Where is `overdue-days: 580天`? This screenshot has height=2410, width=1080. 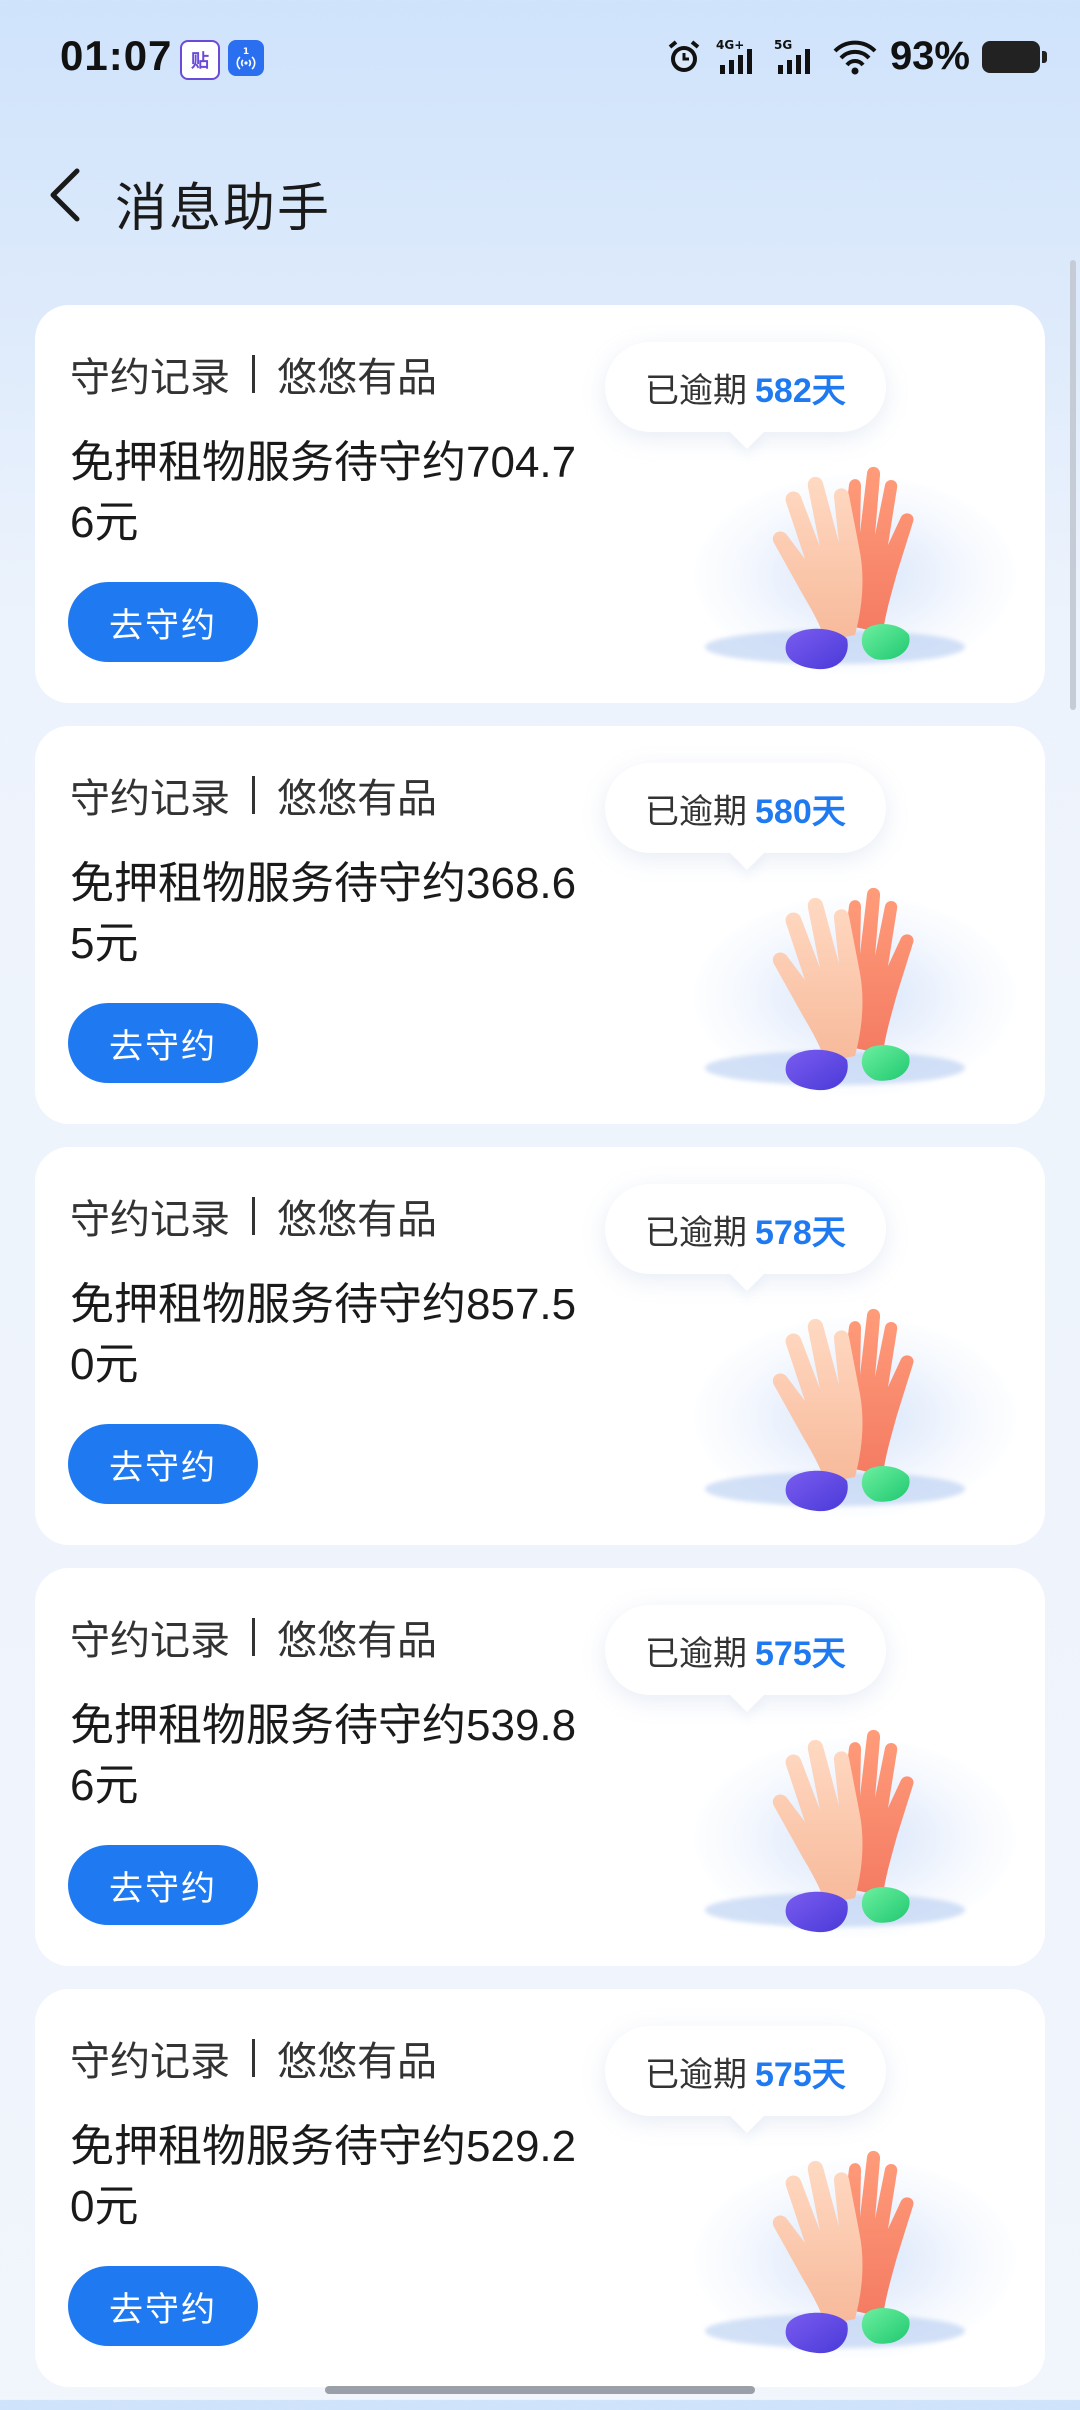
overdue-days: 580天 is located at coordinates (800, 811).